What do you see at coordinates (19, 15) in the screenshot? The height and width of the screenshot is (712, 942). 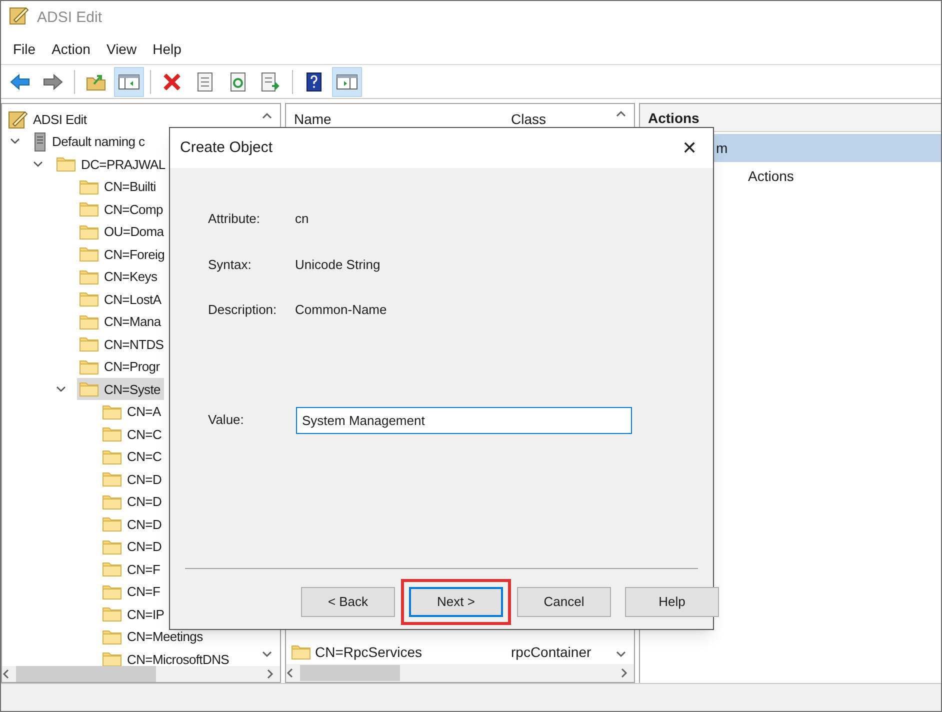 I see `app-icon` at bounding box center [19, 15].